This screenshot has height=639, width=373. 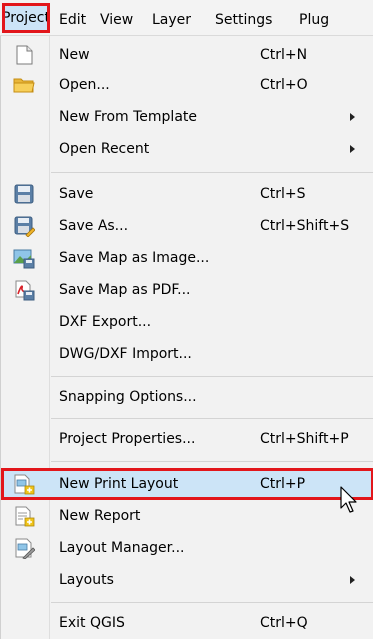 I want to click on menu-item-layouts: Layouts, so click(x=187, y=580).